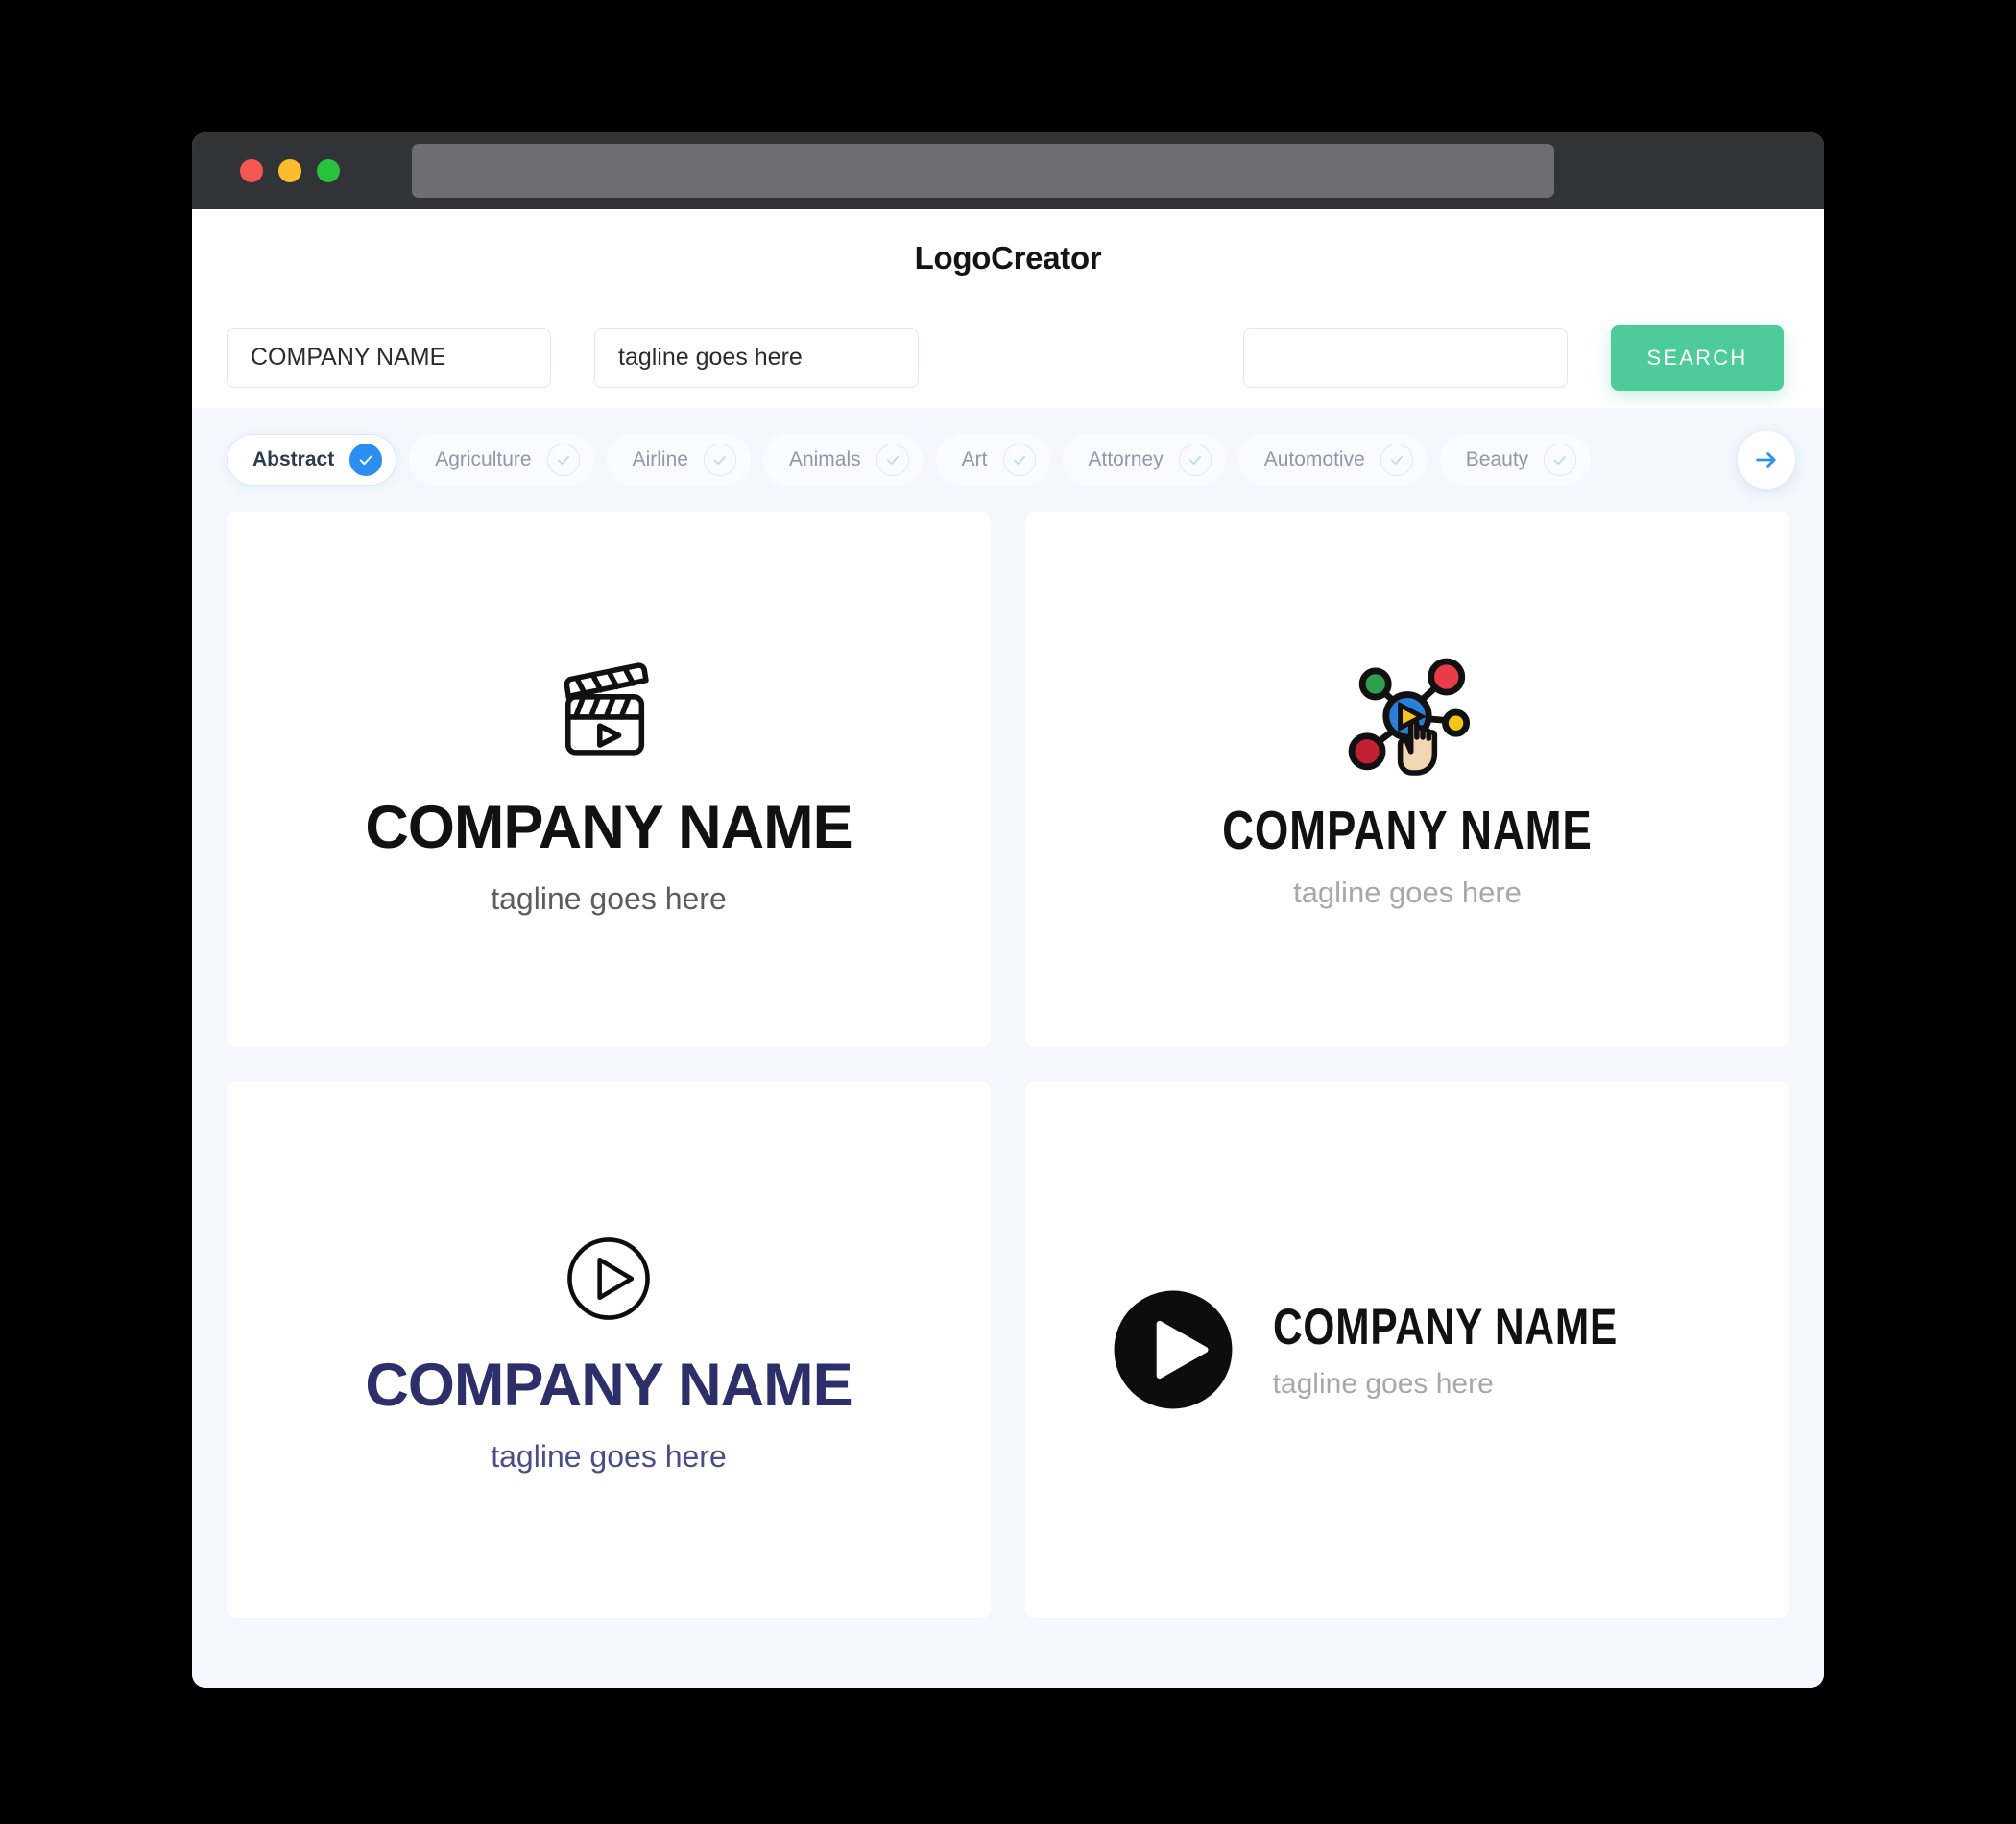  I want to click on category-chip-label: Abstract, so click(293, 459).